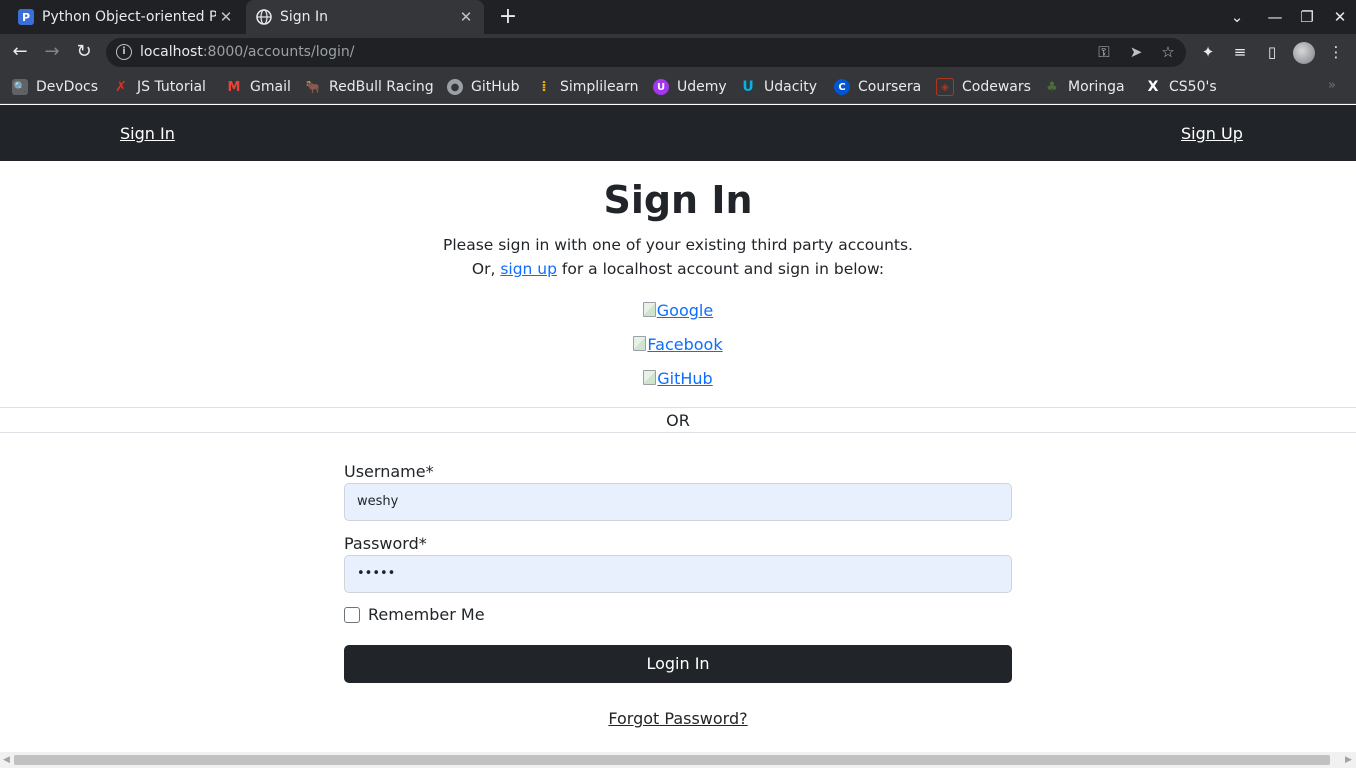  What do you see at coordinates (1332, 85) in the screenshot?
I see `bookmarks-overflow-icon: »` at bounding box center [1332, 85].